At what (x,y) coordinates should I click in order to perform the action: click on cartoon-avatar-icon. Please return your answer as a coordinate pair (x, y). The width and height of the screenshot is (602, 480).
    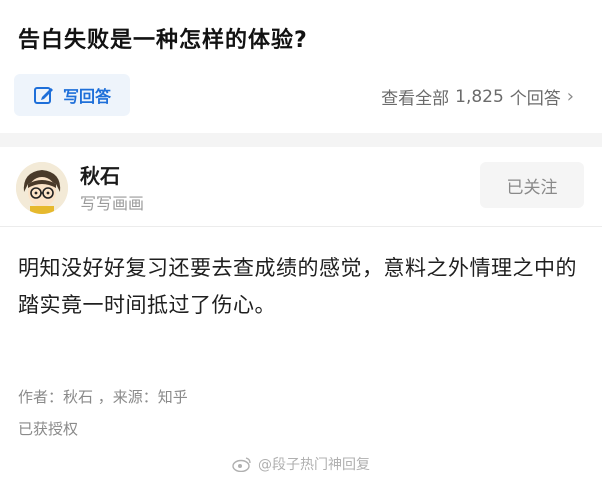
    Looking at the image, I should click on (42, 188).